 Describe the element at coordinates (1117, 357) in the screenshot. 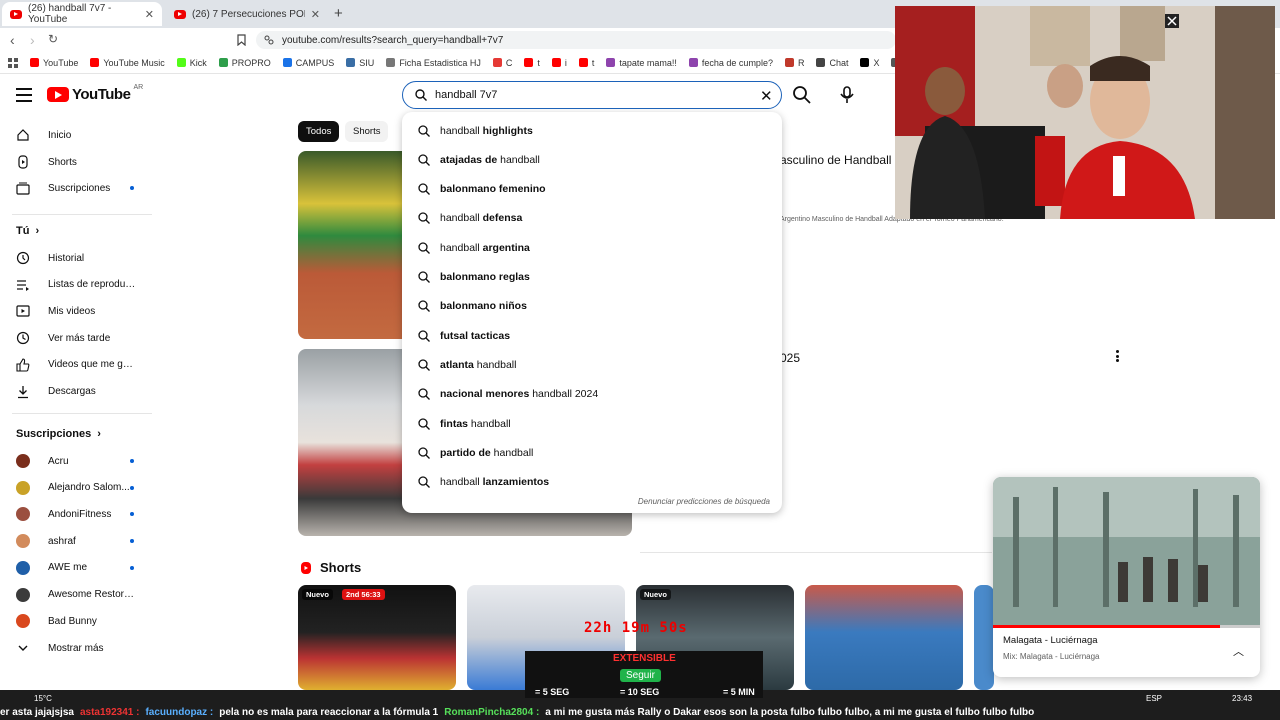

I see `more-options-icon` at that location.